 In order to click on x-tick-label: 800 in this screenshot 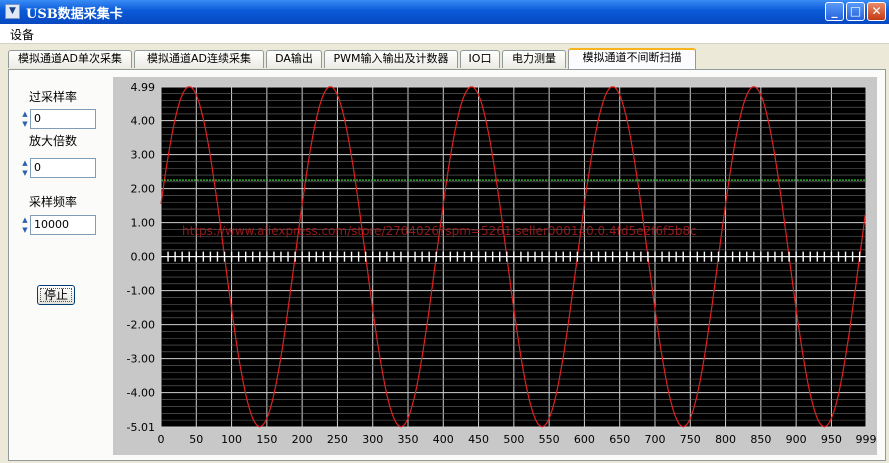, I will do `click(725, 439)`.